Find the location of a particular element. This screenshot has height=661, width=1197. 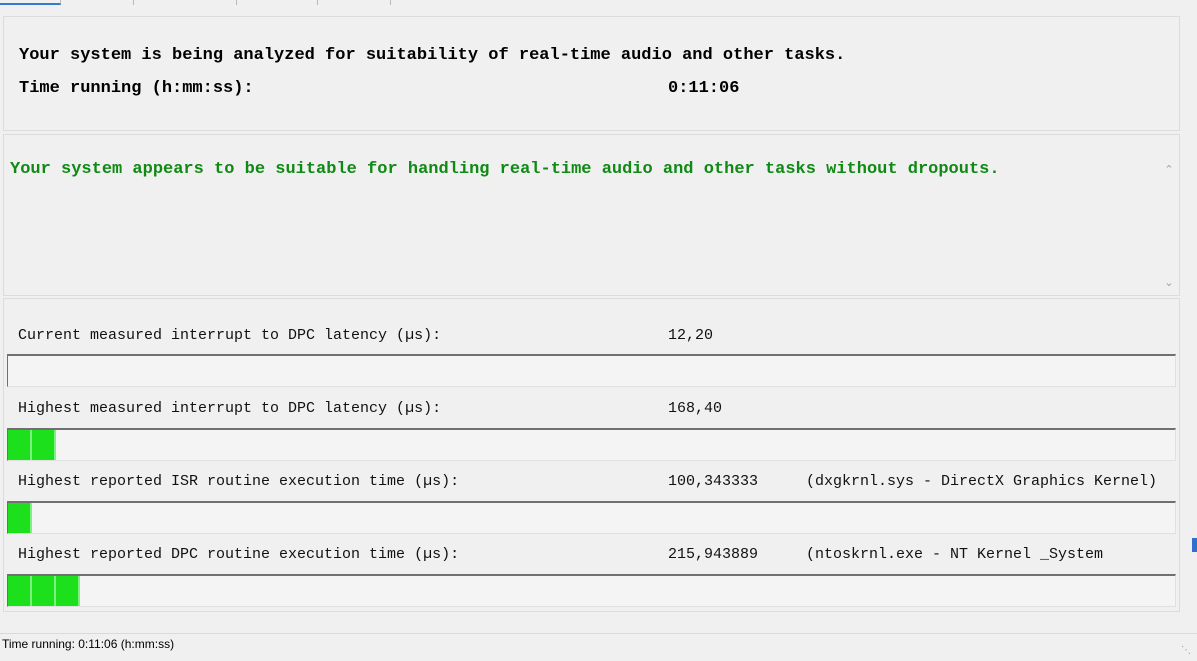

level-bar-isr-time is located at coordinates (591, 517).